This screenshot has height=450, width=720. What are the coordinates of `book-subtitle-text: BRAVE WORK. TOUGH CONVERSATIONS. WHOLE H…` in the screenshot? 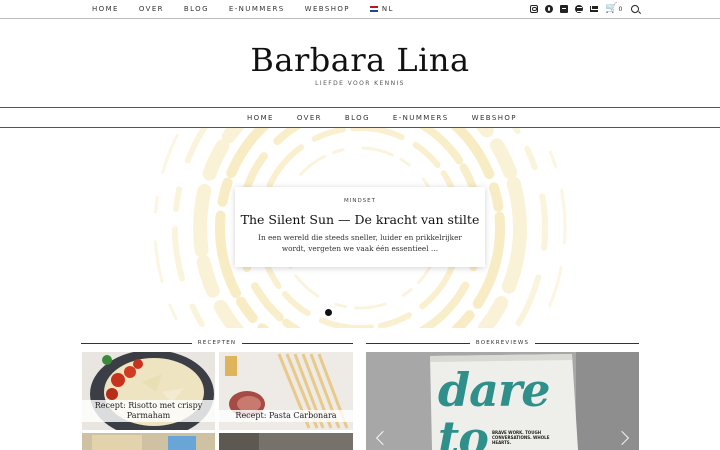 It's located at (521, 437).